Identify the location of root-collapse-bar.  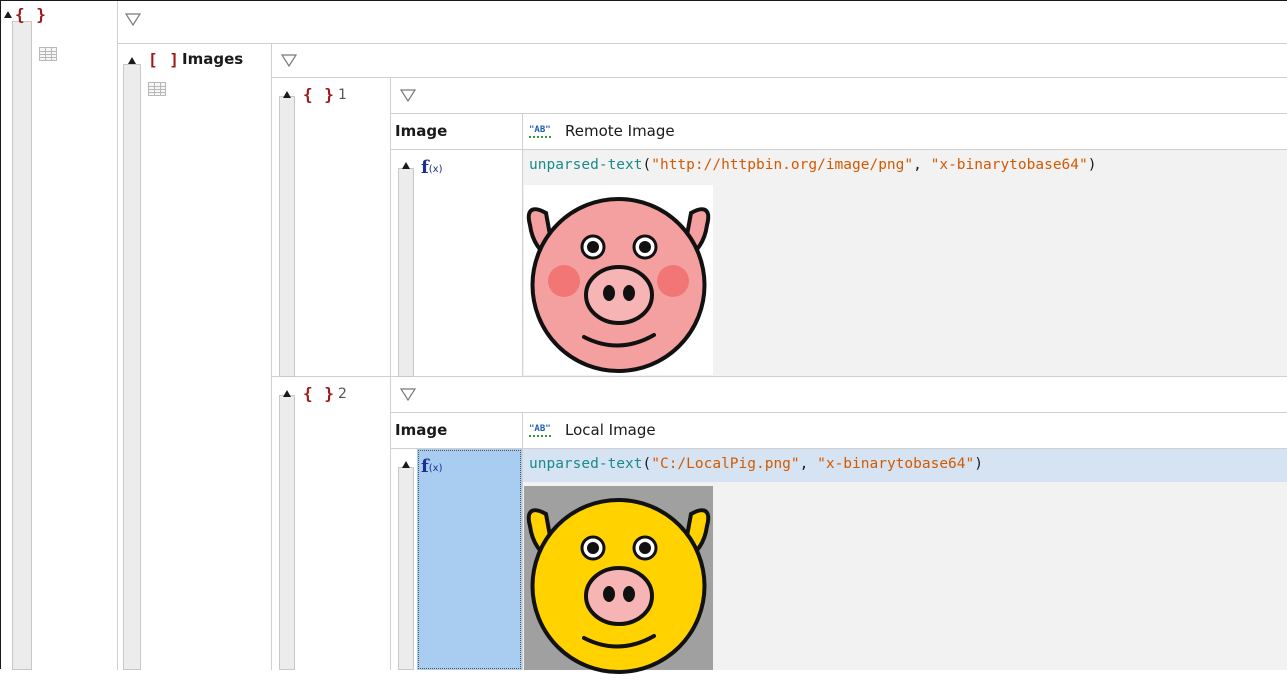
(22, 345).